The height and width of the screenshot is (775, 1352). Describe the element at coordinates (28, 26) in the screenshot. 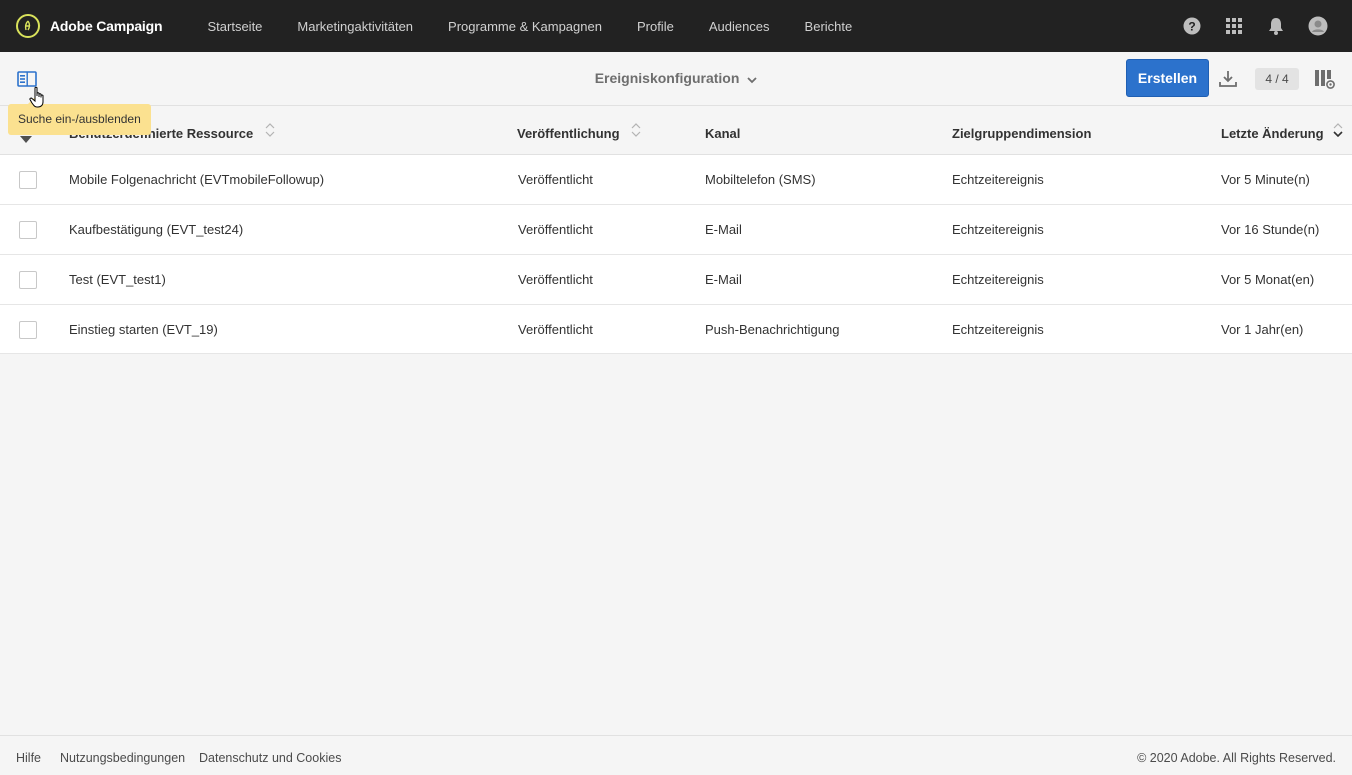

I see `adobe-campaign-logo-icon` at that location.